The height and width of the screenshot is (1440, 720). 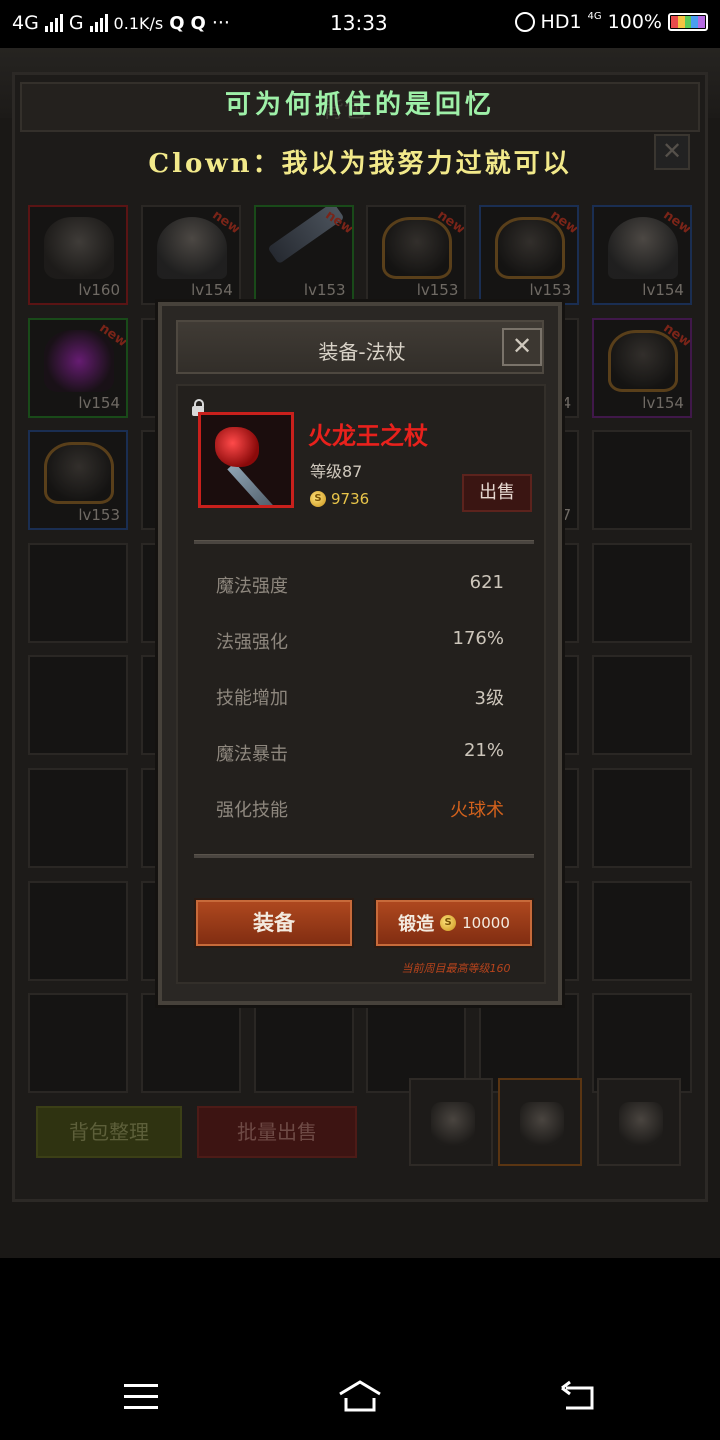 I want to click on staff-shaft, so click(x=256, y=483).